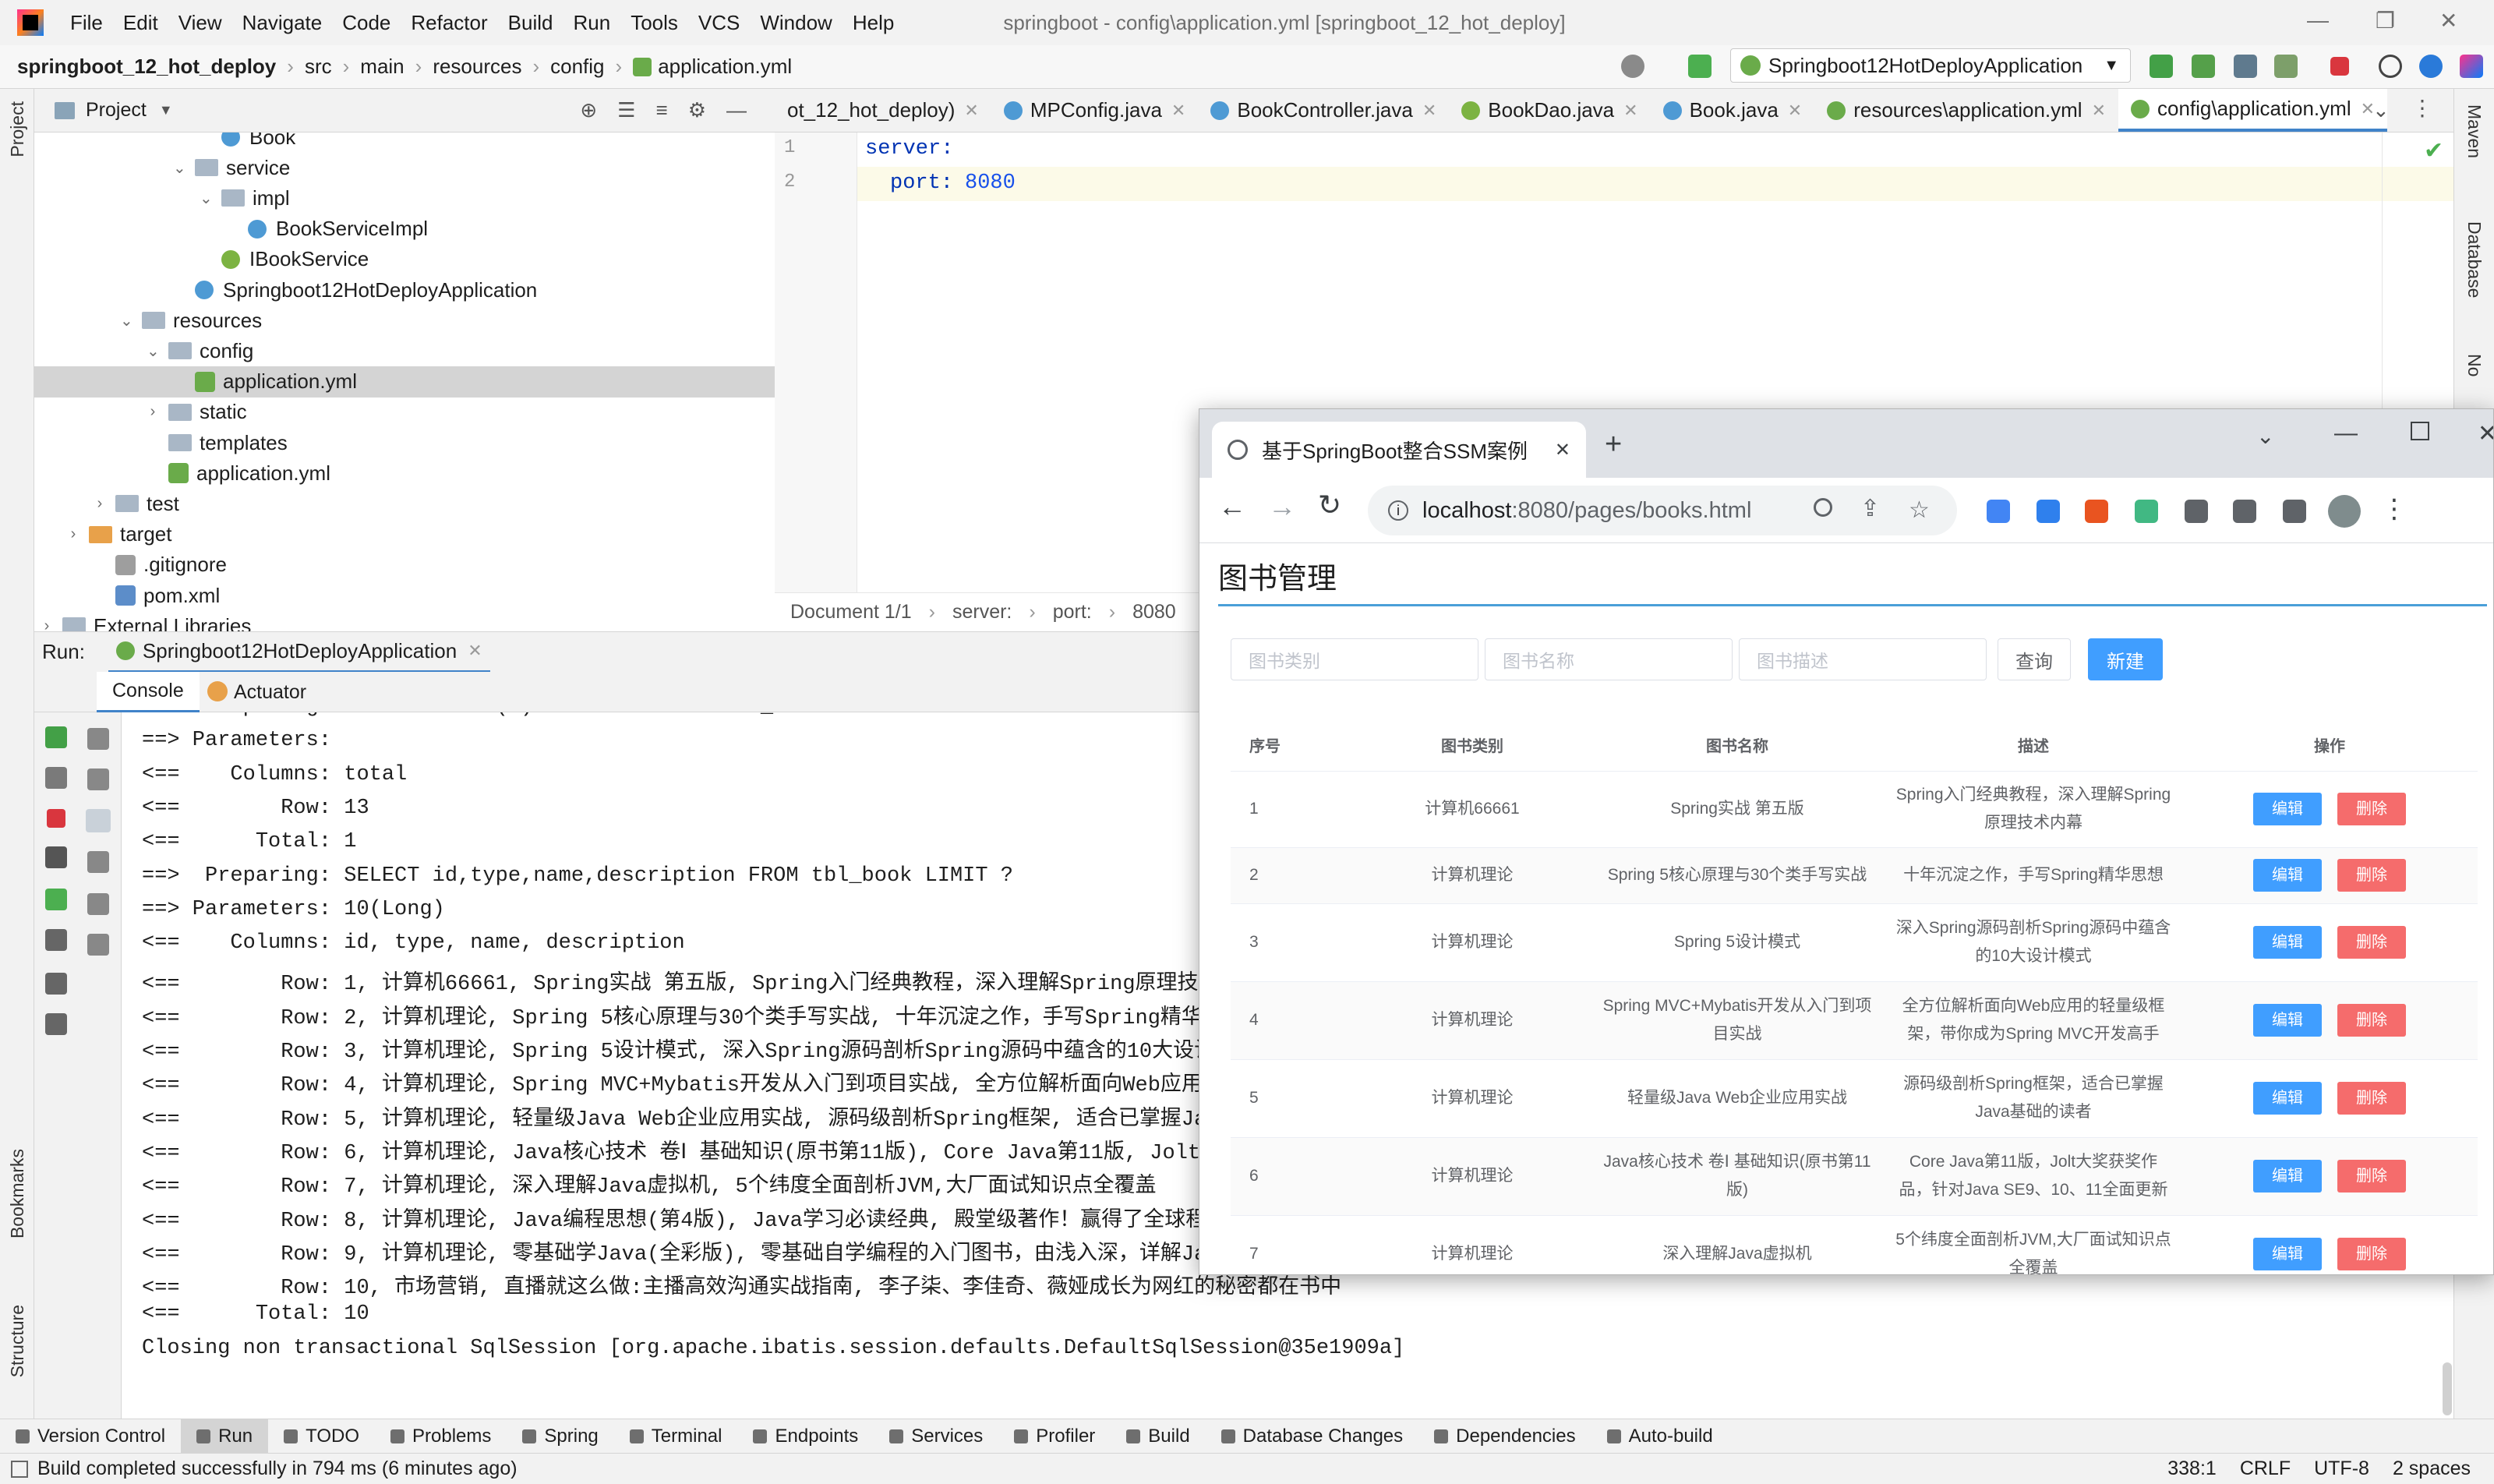  Describe the element at coordinates (404, 412) in the screenshot. I see `tree-item: › static` at that location.